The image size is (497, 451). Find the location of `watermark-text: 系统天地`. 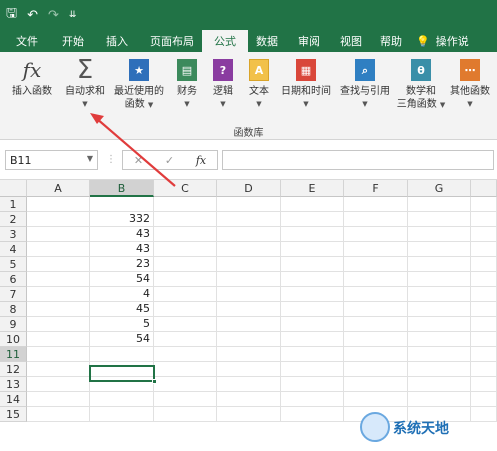

watermark-text: 系统天地 is located at coordinates (421, 429).